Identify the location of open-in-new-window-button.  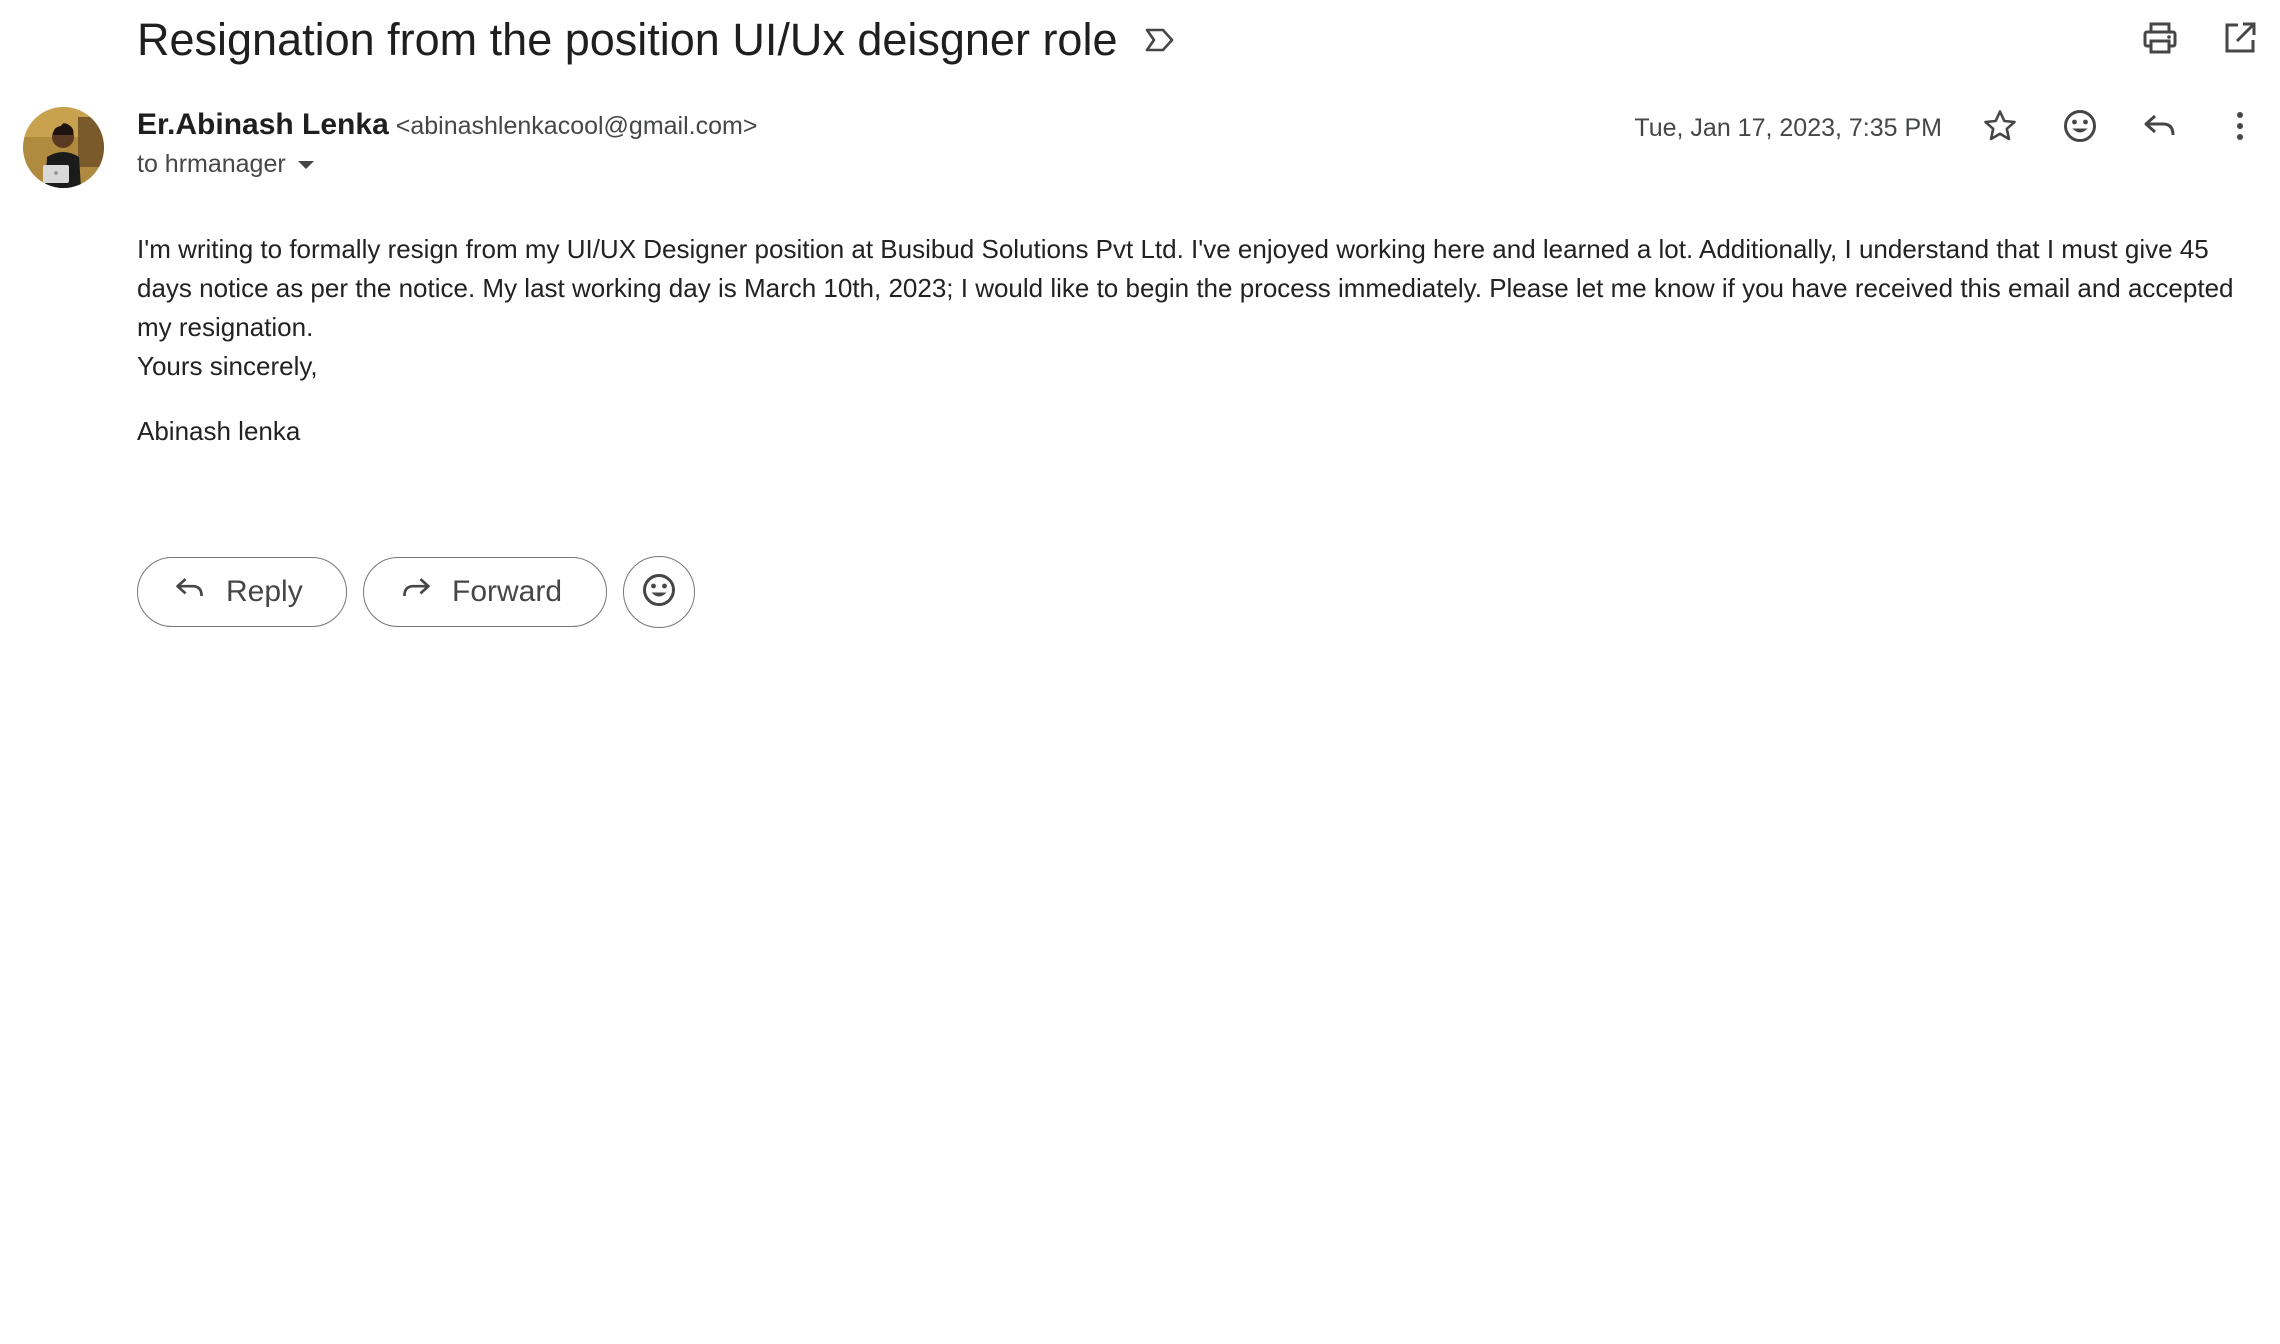
(2240, 40).